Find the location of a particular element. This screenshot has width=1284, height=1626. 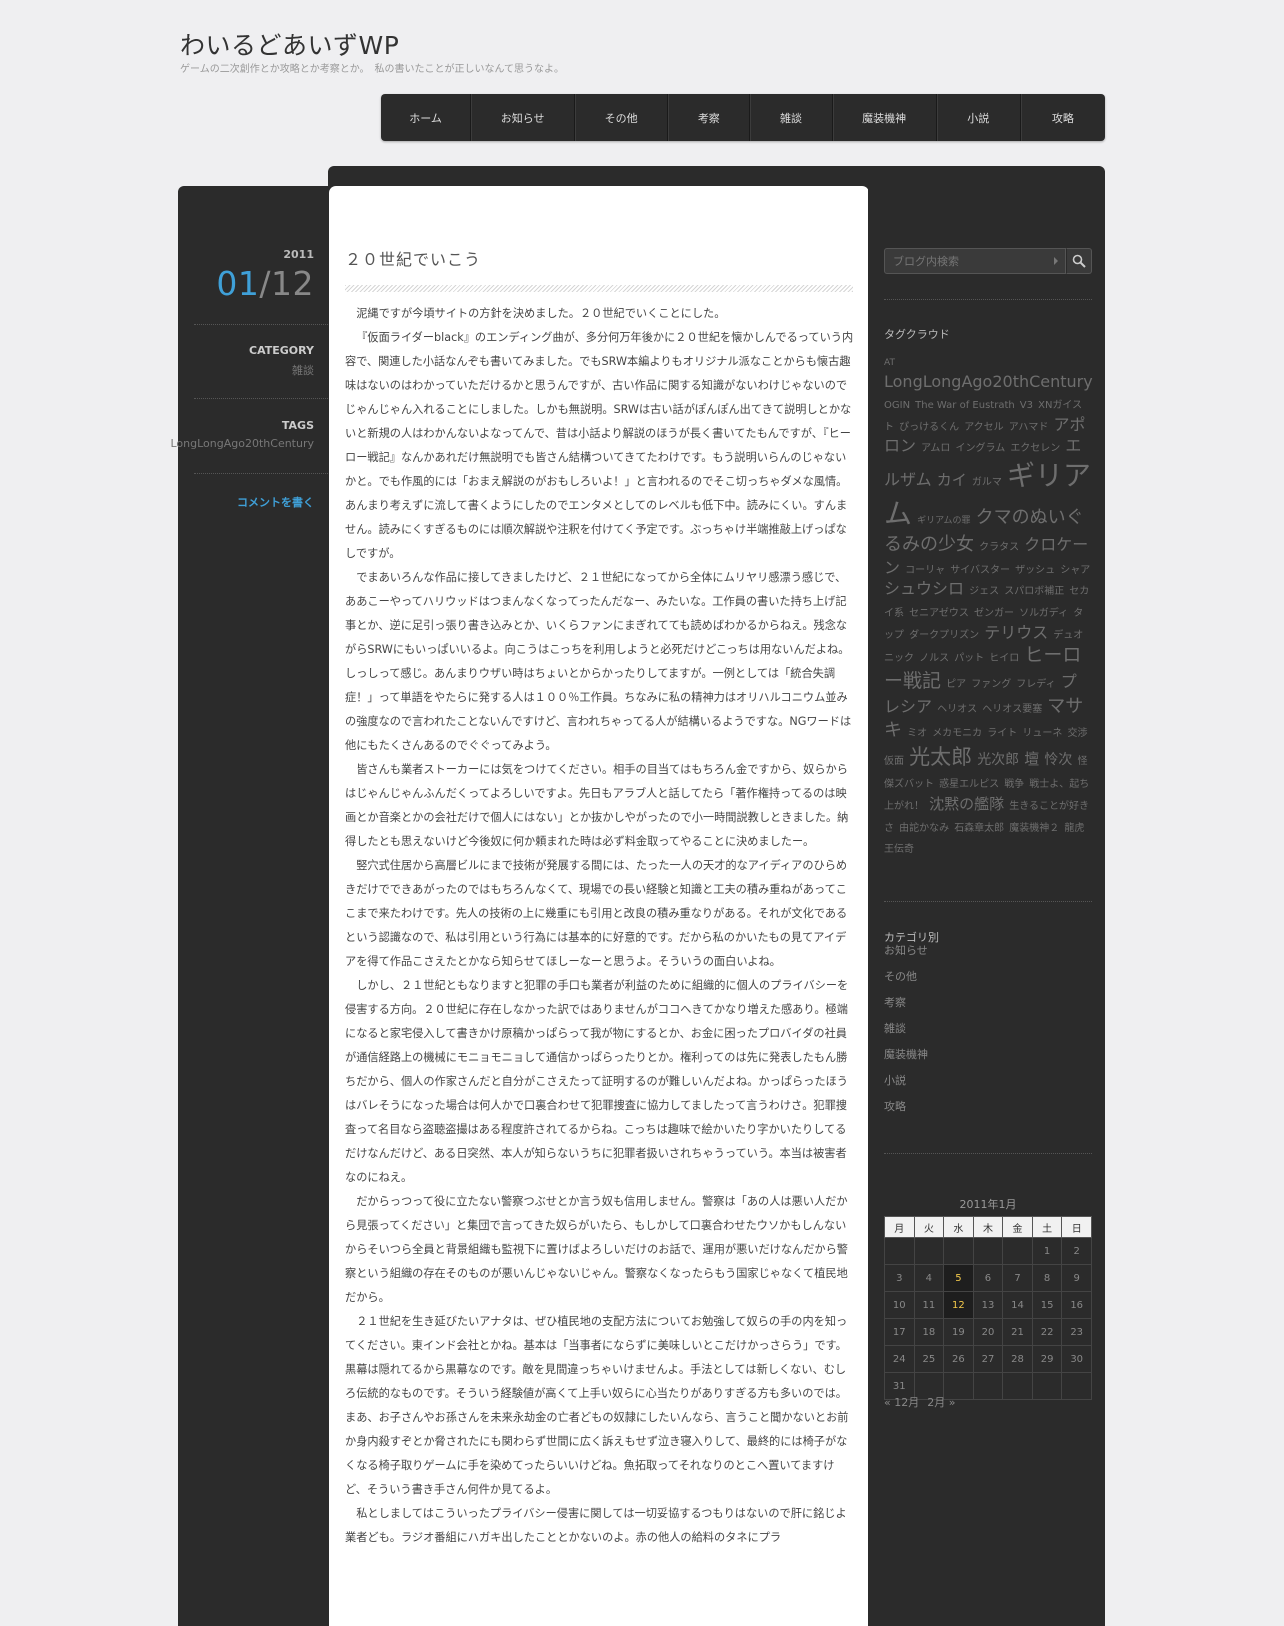

calendar-day: 8 is located at coordinates (1047, 1278).